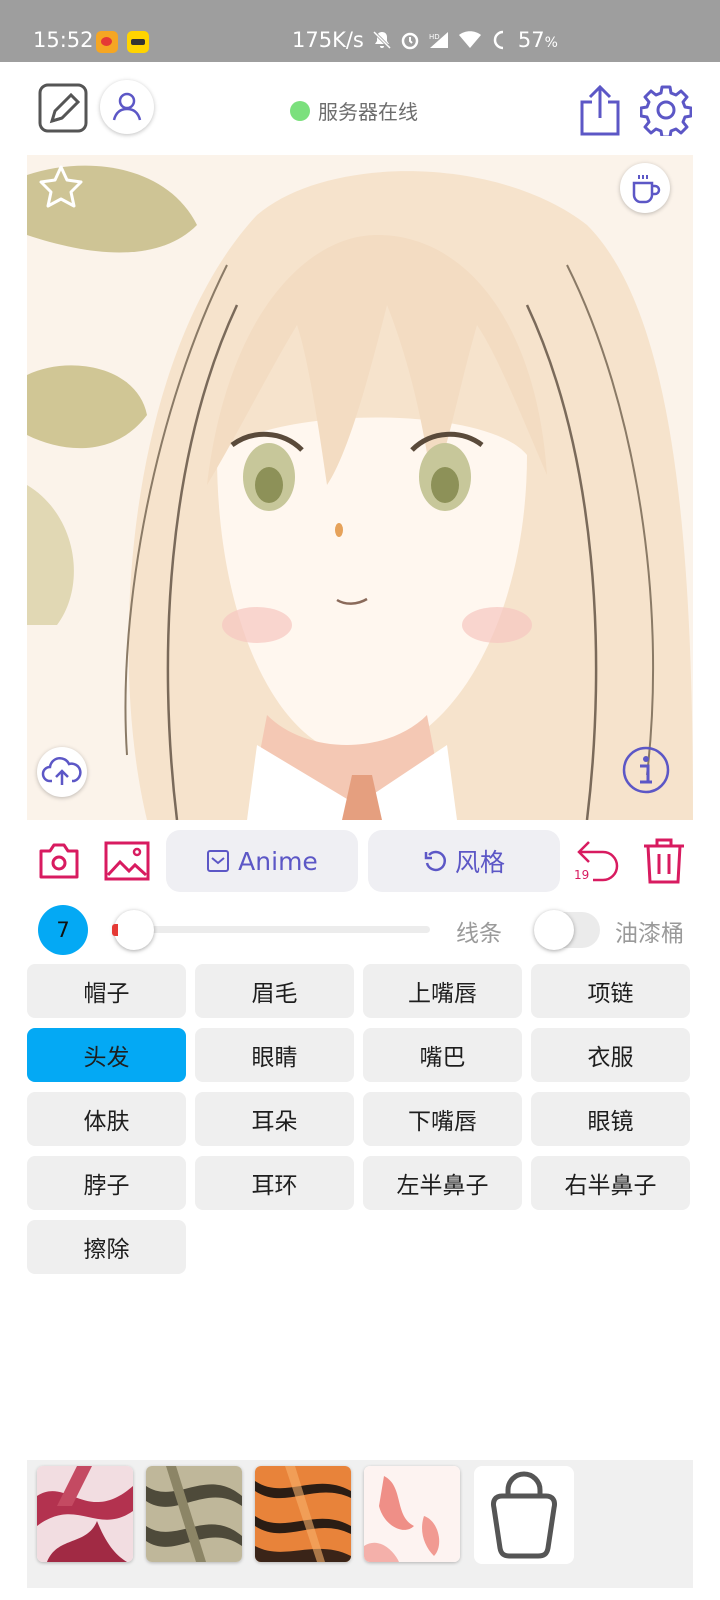 This screenshot has height=1600, width=720. Describe the element at coordinates (442, 1119) in the screenshot. I see `part-button: 下嘴唇` at that location.